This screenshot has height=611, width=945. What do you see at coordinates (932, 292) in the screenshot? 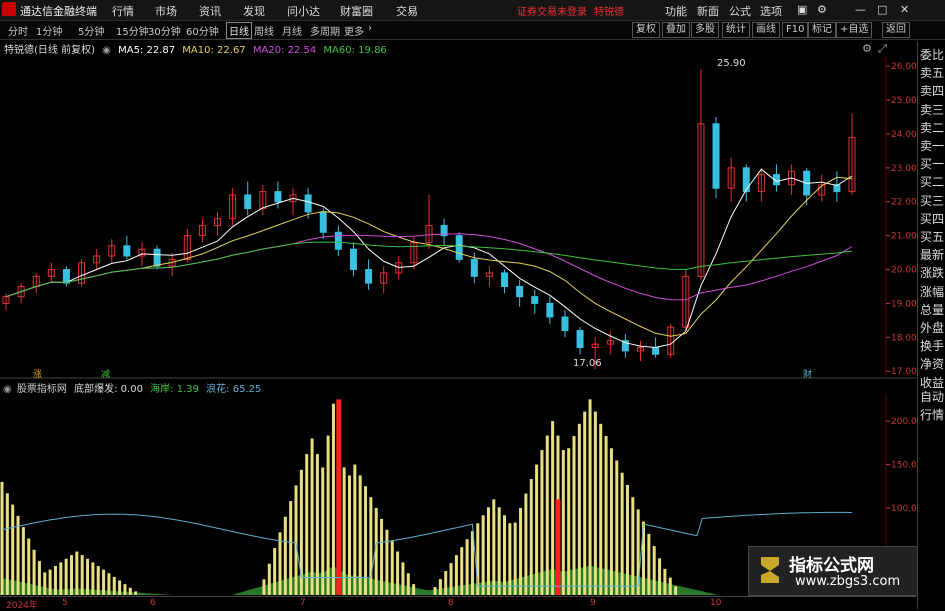
I see `side-panel-item: 涨幅` at bounding box center [932, 292].